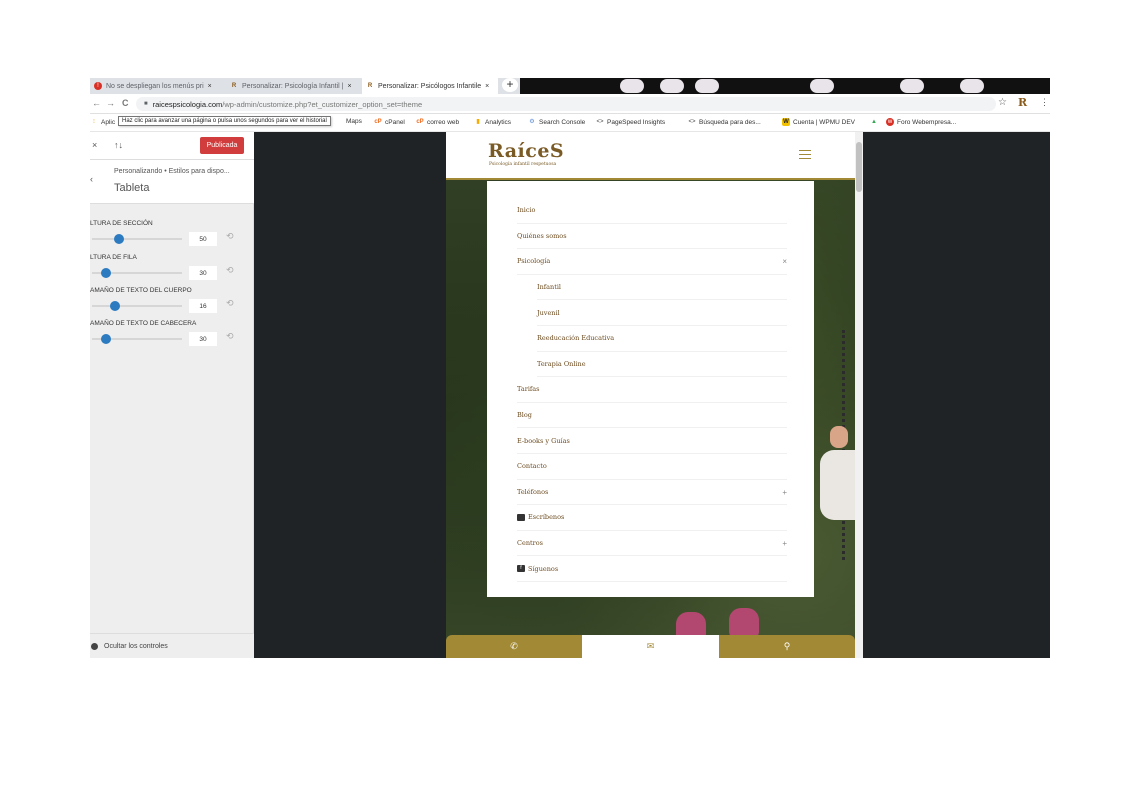 The image size is (1122, 793). I want to click on tab-1: ! No se despliegan los menús pri ×, so click(157, 86).